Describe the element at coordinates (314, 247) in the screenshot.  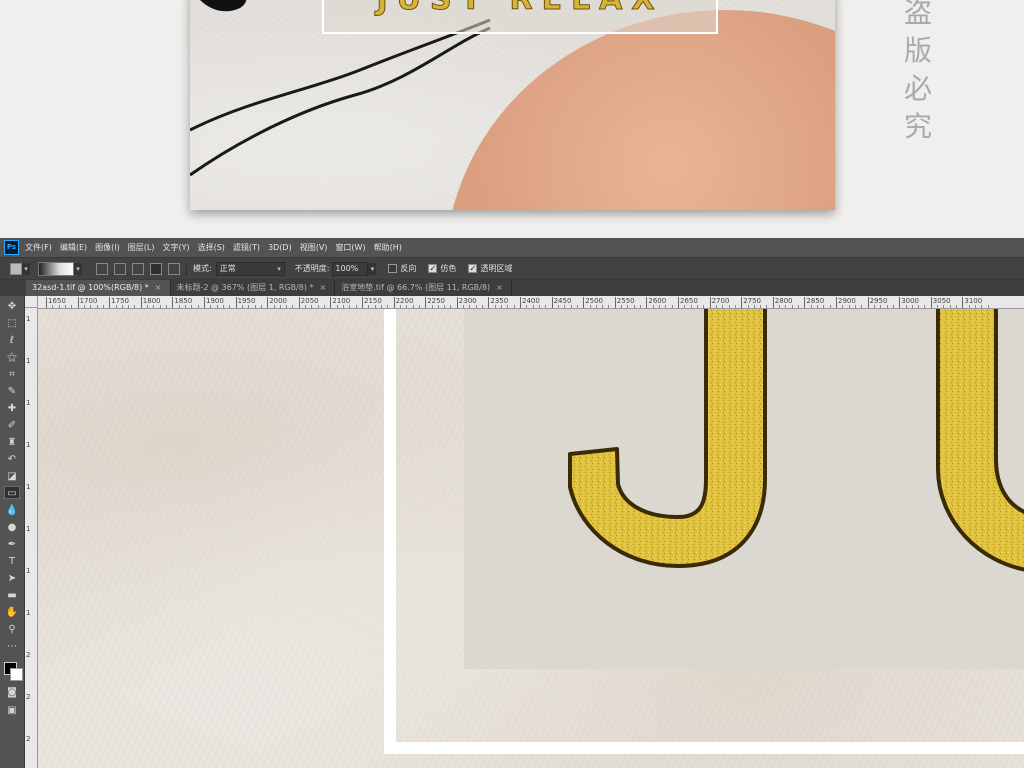
I see `menu-view: 视图(V)` at that location.